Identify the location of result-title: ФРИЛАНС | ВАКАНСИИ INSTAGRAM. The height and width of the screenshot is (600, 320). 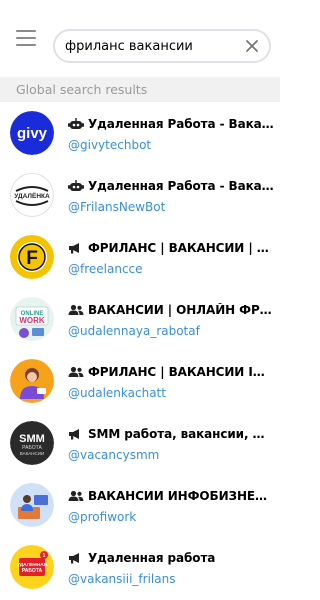
(181, 371).